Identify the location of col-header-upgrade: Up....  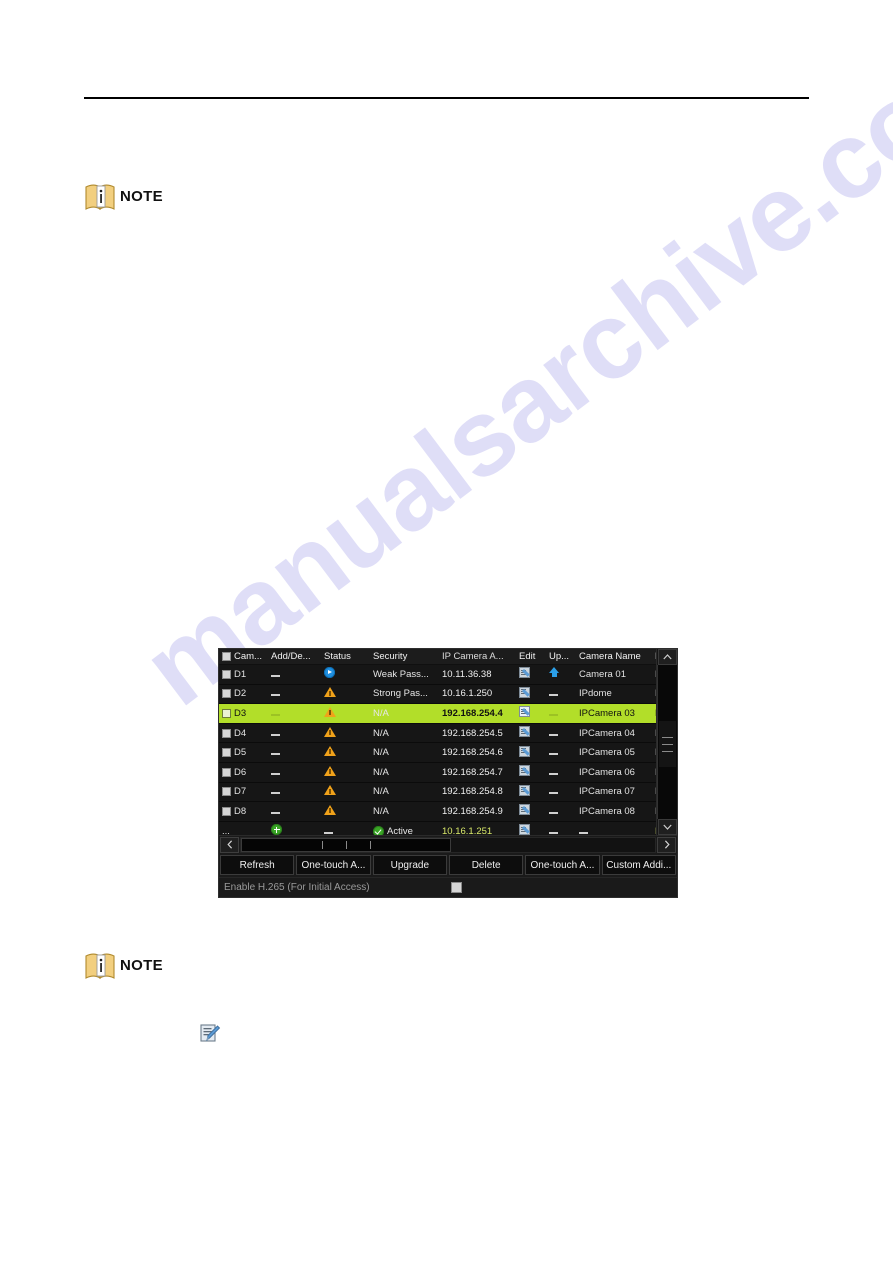
(561, 657).